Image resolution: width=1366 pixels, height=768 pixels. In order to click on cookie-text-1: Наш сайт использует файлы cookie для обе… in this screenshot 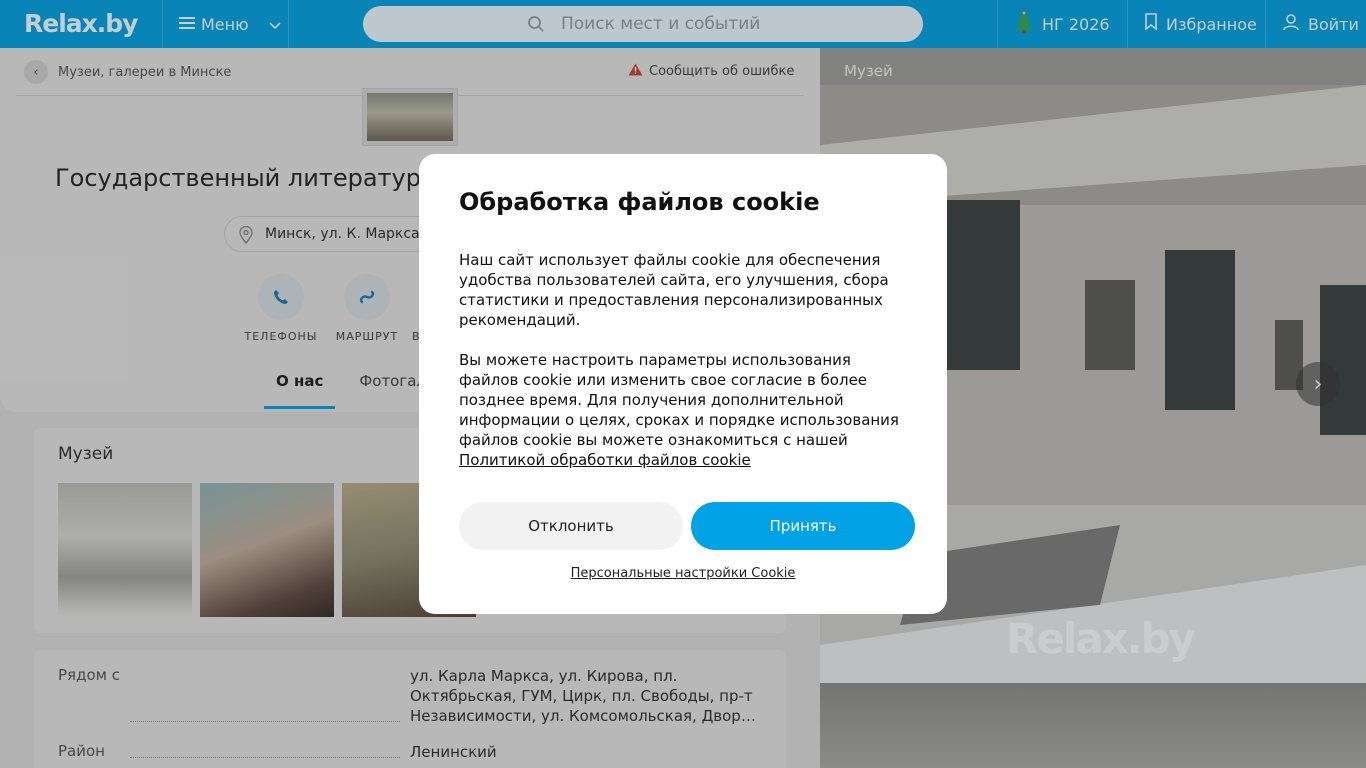, I will do `click(674, 290)`.